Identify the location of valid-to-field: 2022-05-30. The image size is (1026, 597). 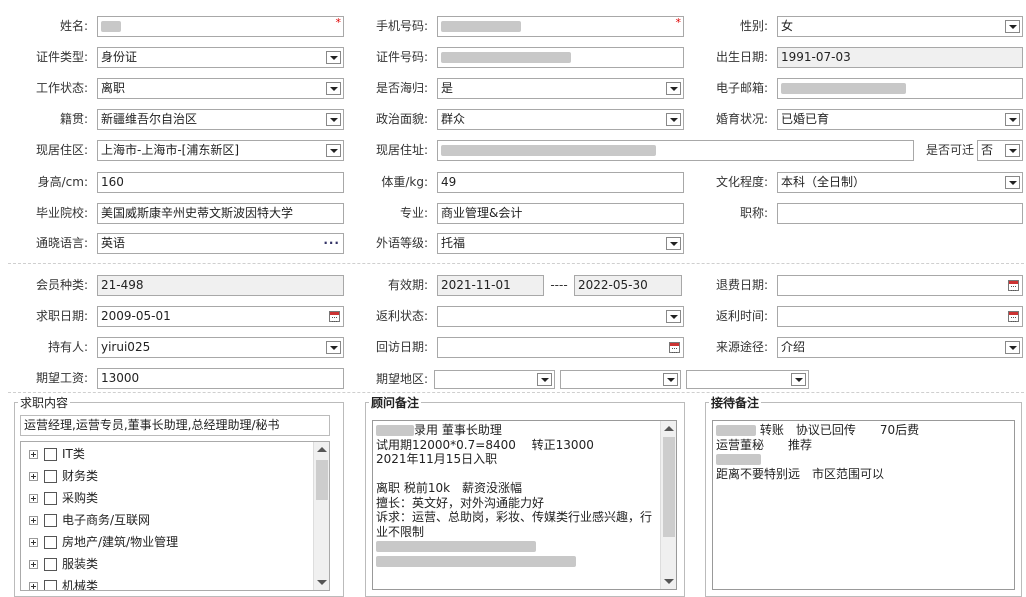
(628, 285).